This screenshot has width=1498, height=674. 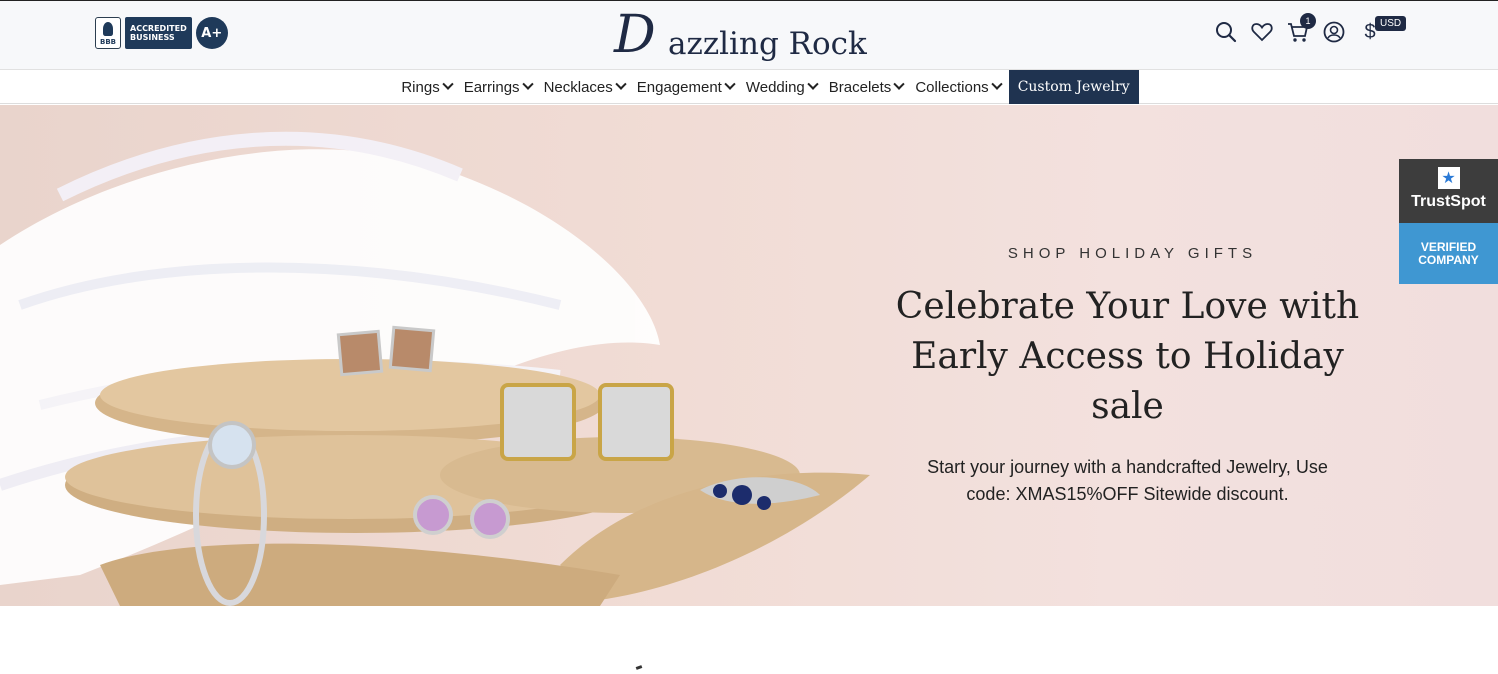 What do you see at coordinates (1262, 32) in the screenshot?
I see `heart-icon` at bounding box center [1262, 32].